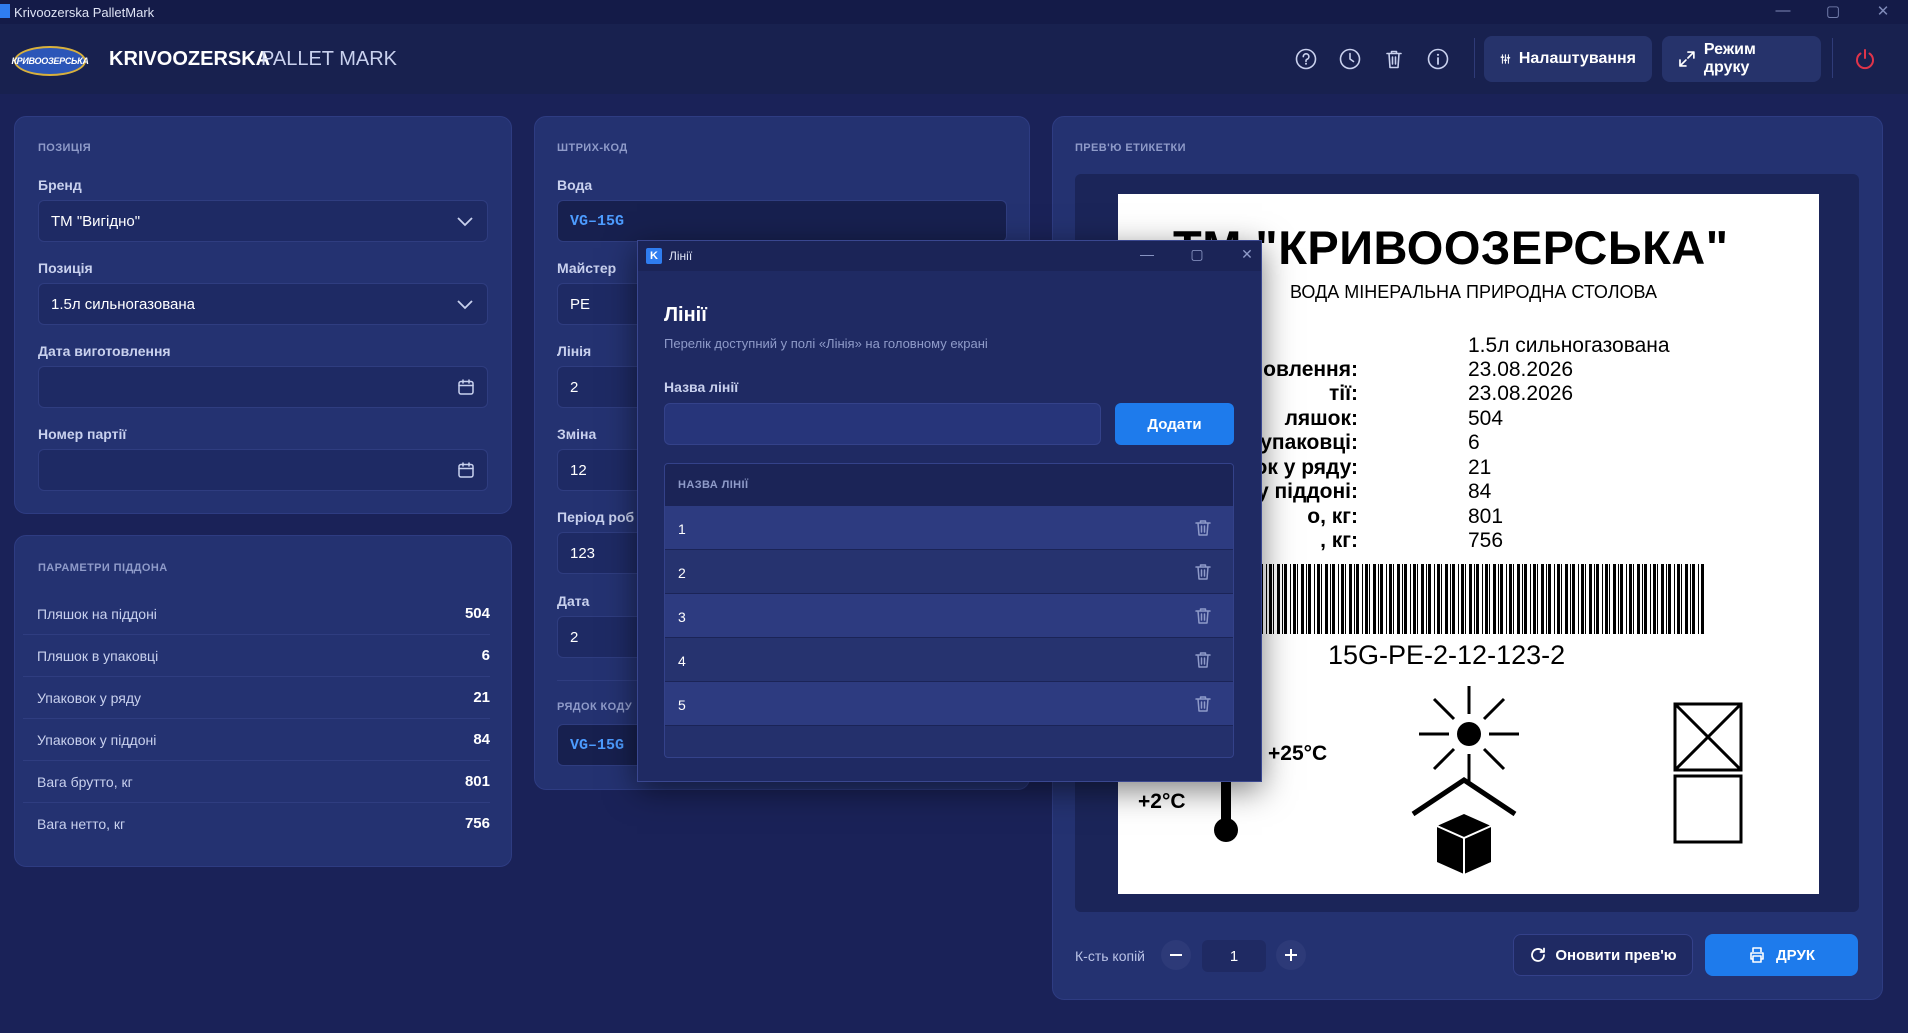 This screenshot has height=1033, width=1908. I want to click on brand-label: Бренд, so click(60, 185).